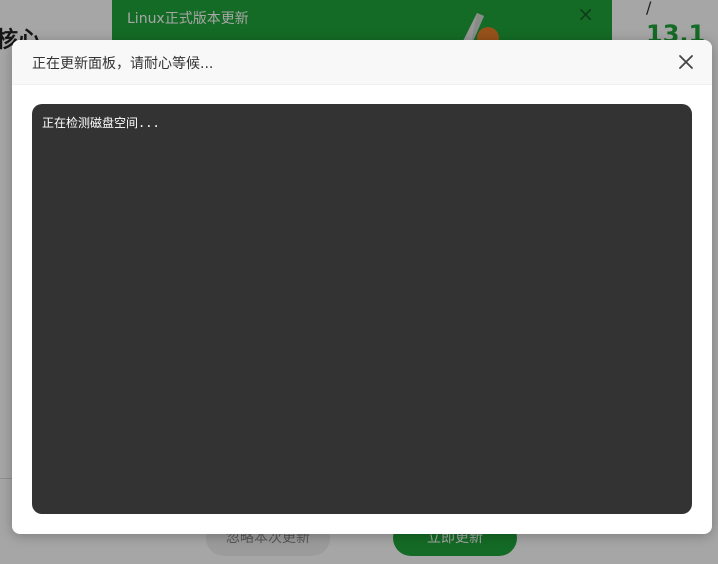 This screenshot has height=564, width=718. Describe the element at coordinates (686, 62) in the screenshot. I see `close-icon` at that location.